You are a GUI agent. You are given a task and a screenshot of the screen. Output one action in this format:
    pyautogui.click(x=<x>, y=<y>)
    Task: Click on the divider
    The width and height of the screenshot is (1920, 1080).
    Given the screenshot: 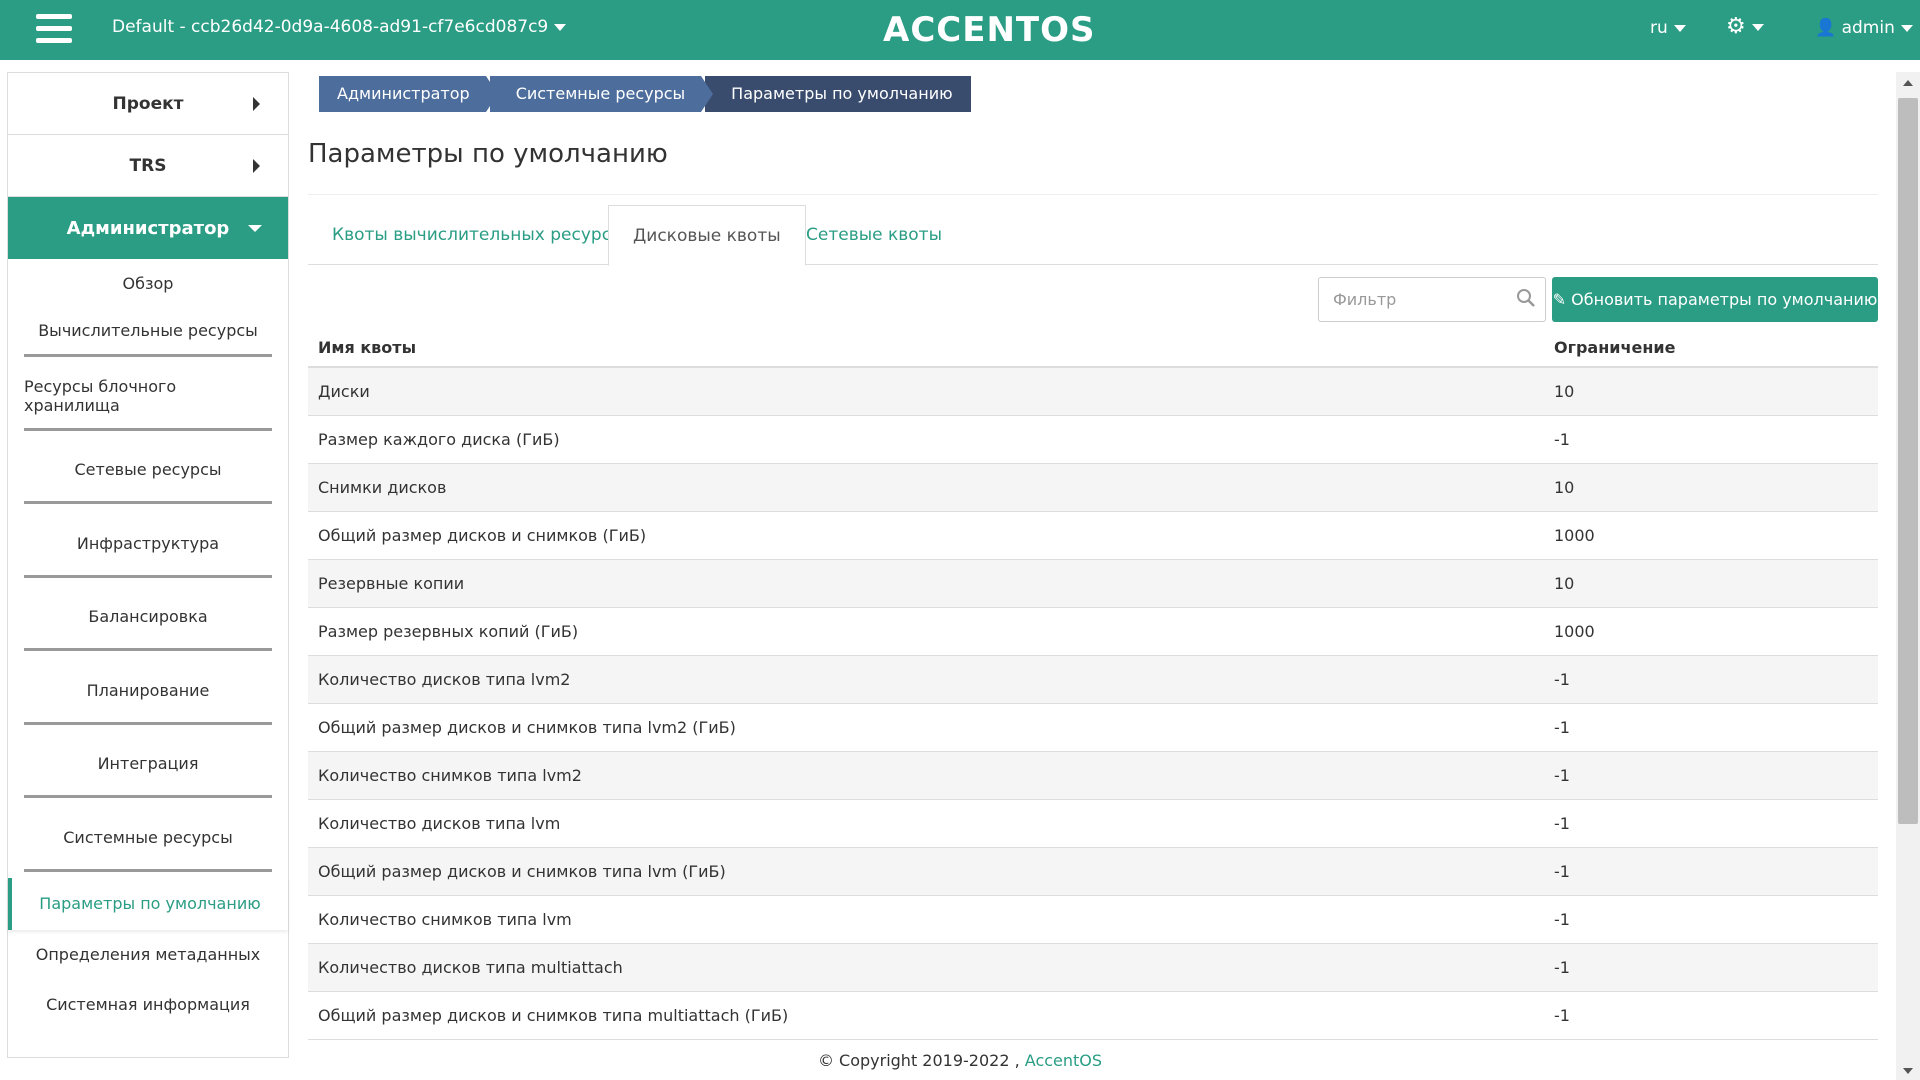 What is the action you would take?
    pyautogui.click(x=1093, y=194)
    